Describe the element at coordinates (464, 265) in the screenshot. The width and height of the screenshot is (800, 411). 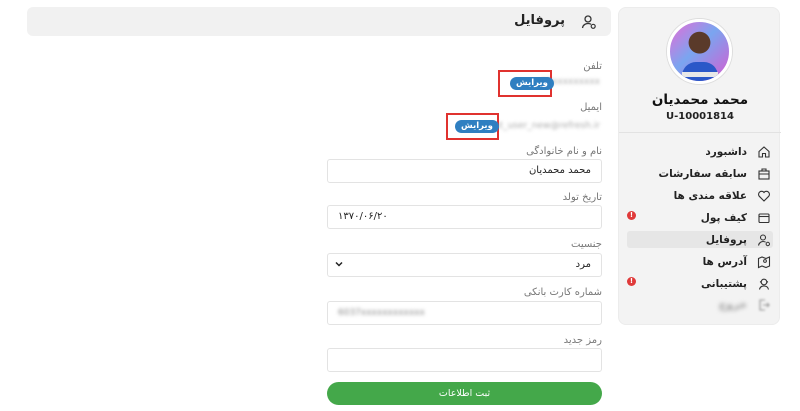
I see `gender-select: مرد` at that location.